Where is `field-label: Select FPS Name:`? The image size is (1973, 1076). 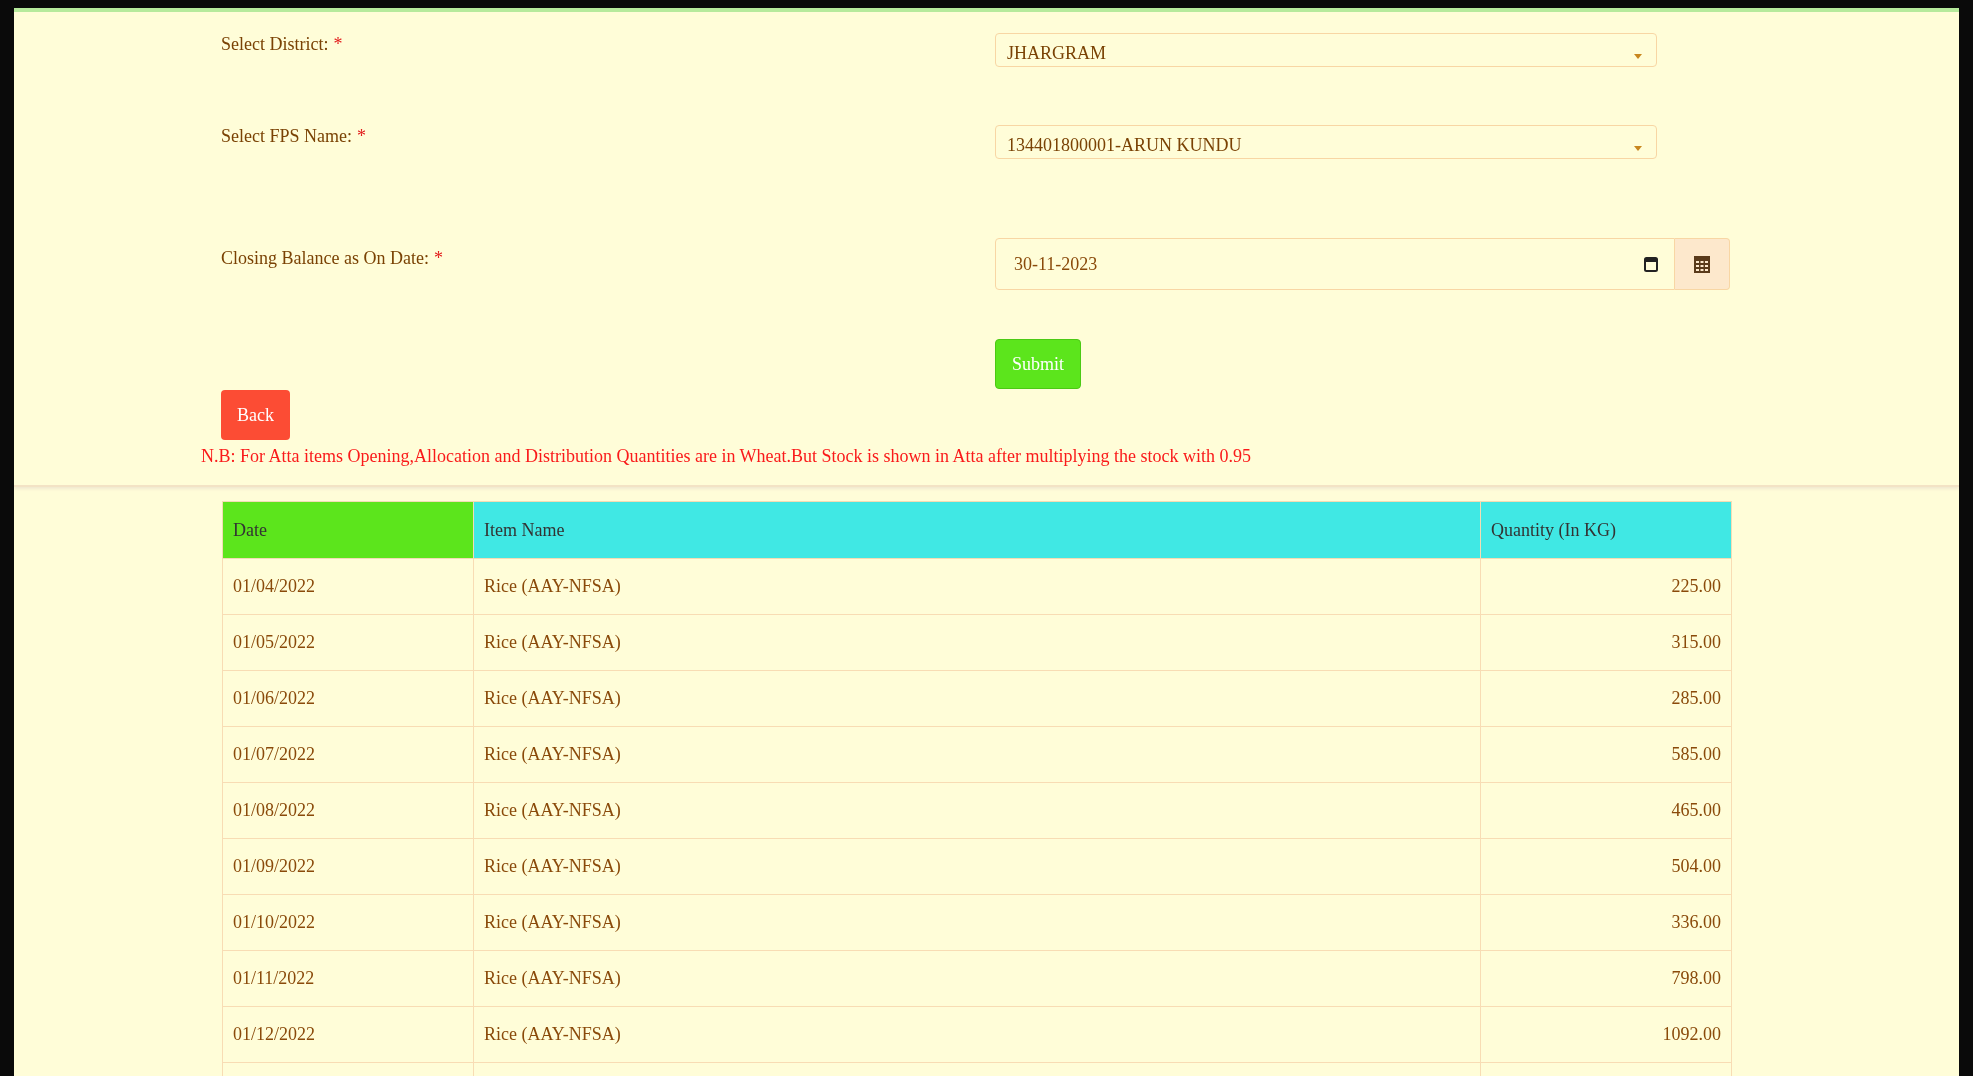
field-label: Select FPS Name: is located at coordinates (286, 136).